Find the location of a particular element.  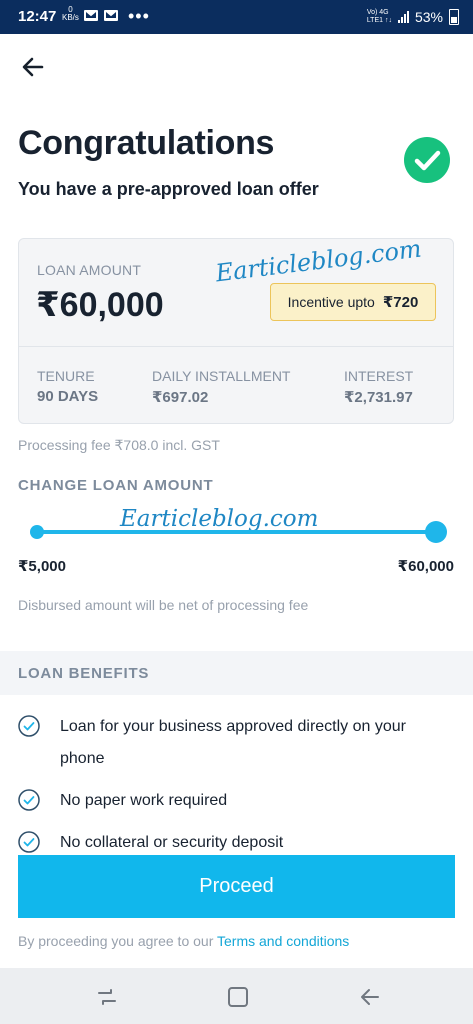

terms-link: Terms and conditions is located at coordinates (283, 941).